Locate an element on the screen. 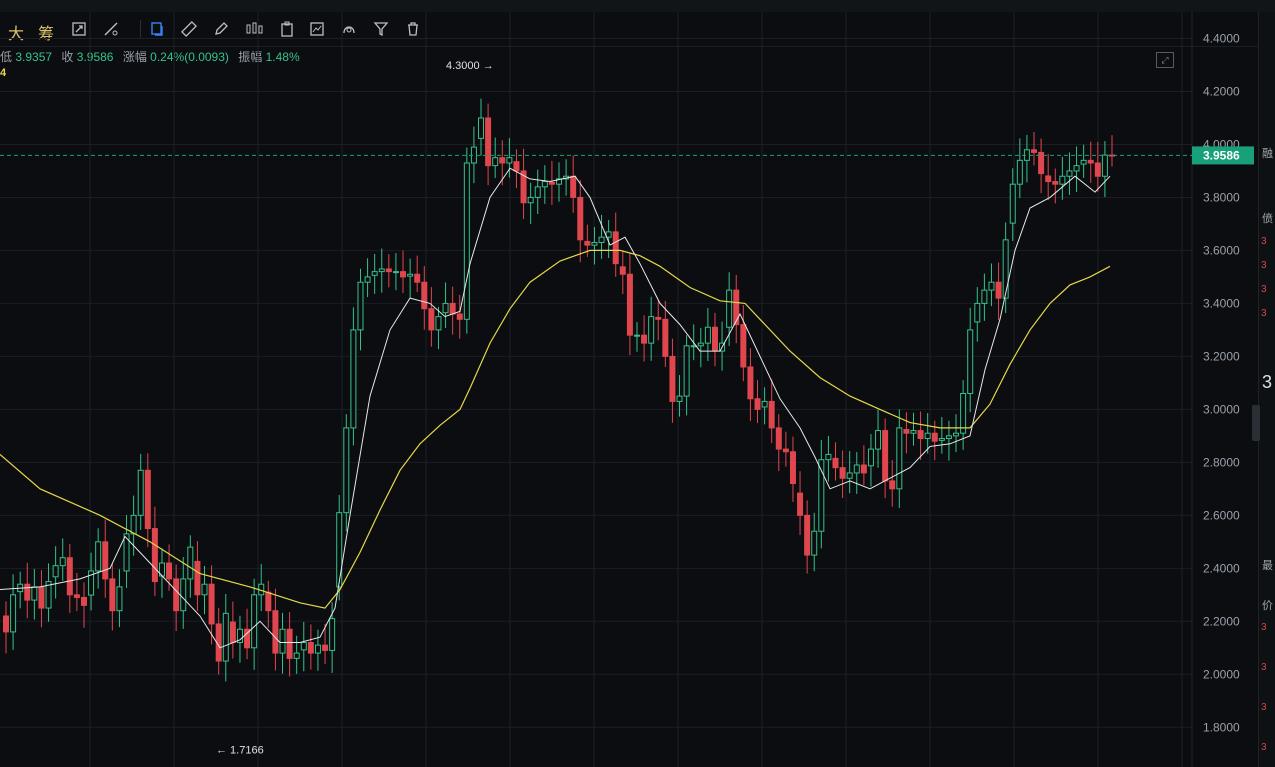 This screenshot has width=1275, height=767. side-char: 最 is located at coordinates (1267, 566).